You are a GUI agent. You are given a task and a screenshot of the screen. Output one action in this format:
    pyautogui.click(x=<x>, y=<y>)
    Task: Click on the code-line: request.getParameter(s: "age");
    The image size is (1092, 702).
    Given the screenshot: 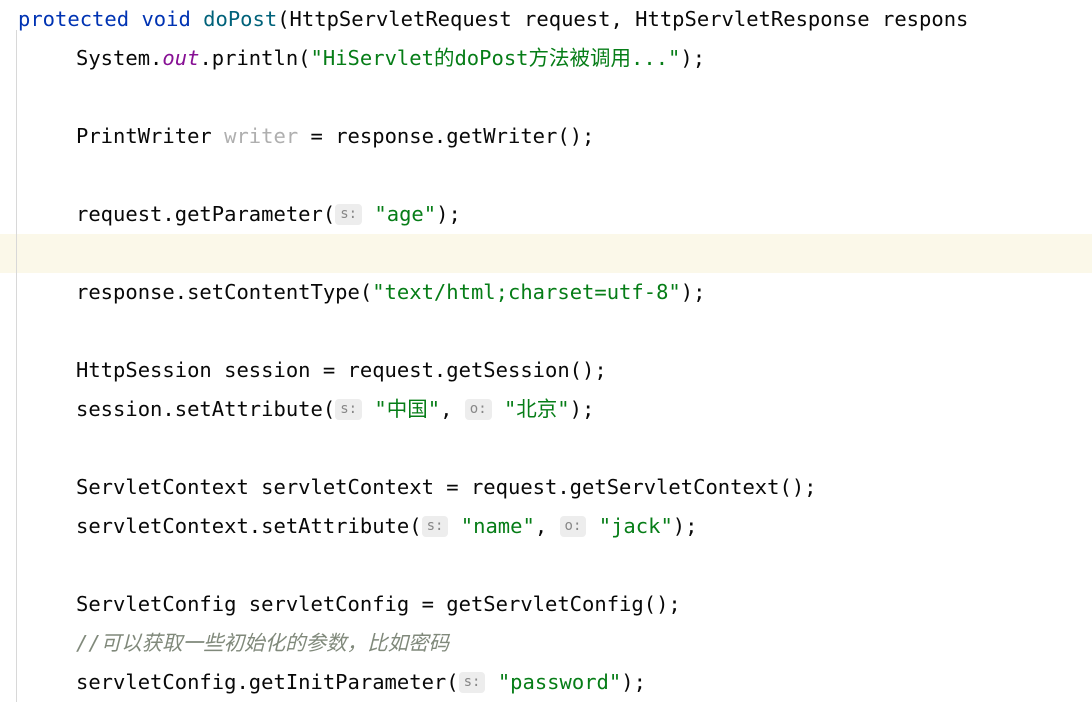 What is the action you would take?
    pyautogui.click(x=546, y=214)
    